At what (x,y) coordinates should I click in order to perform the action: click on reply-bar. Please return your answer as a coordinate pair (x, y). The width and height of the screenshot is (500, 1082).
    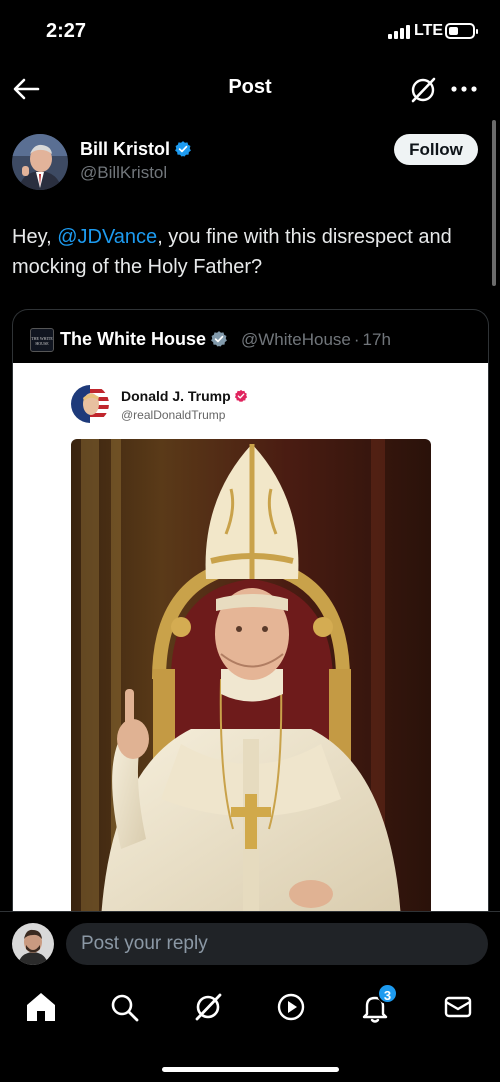
    Looking at the image, I should click on (250, 943).